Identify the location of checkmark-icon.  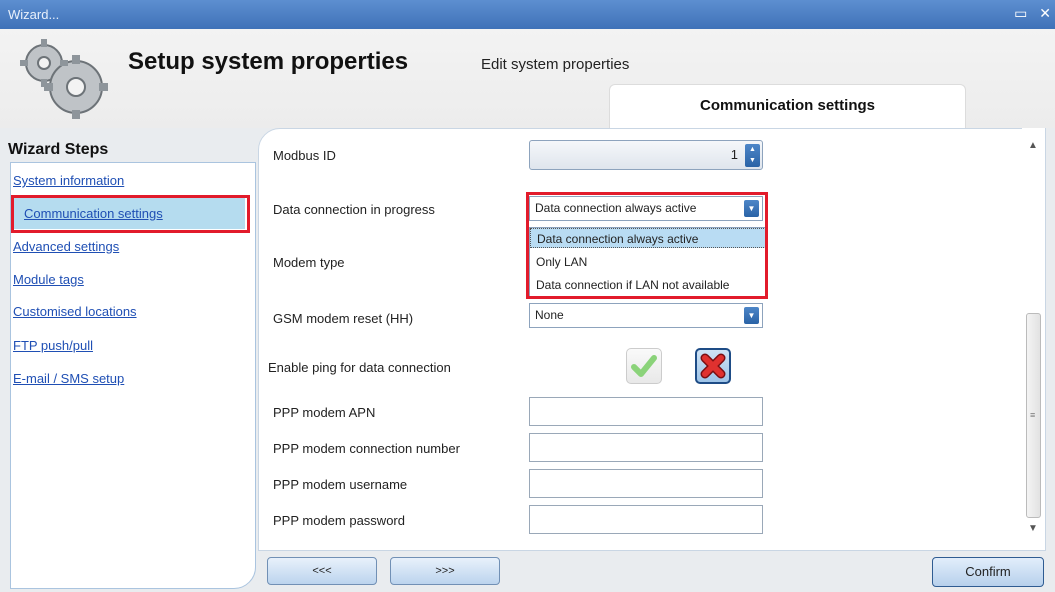
(644, 366).